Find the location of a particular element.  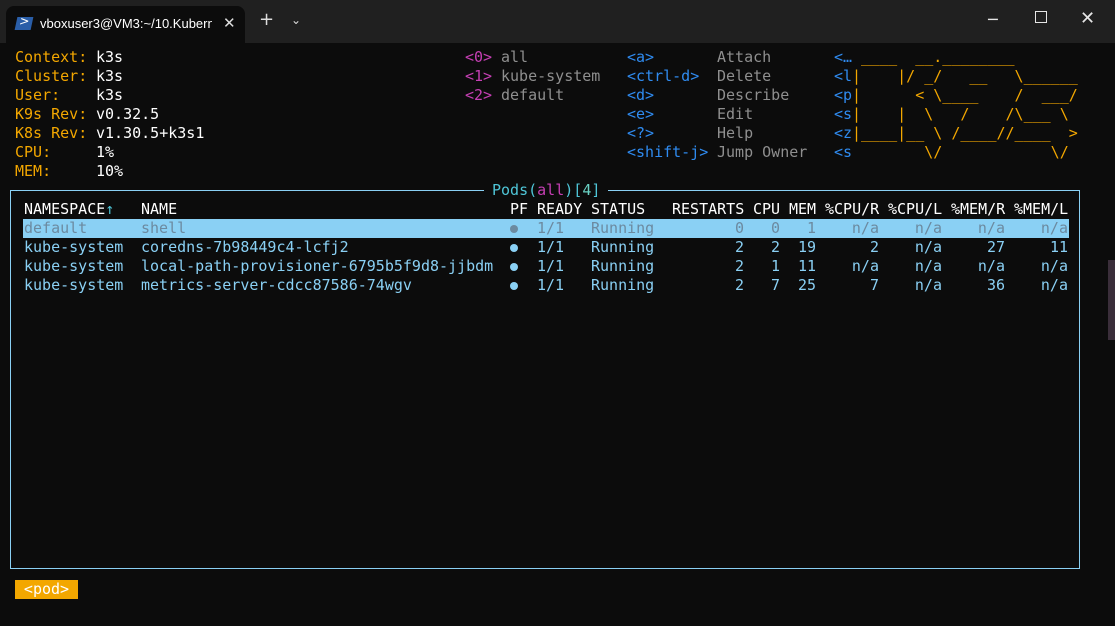

terminal-tab: > vboxuser3@VM3:~/10.Kuberne ✕ is located at coordinates (125, 24).